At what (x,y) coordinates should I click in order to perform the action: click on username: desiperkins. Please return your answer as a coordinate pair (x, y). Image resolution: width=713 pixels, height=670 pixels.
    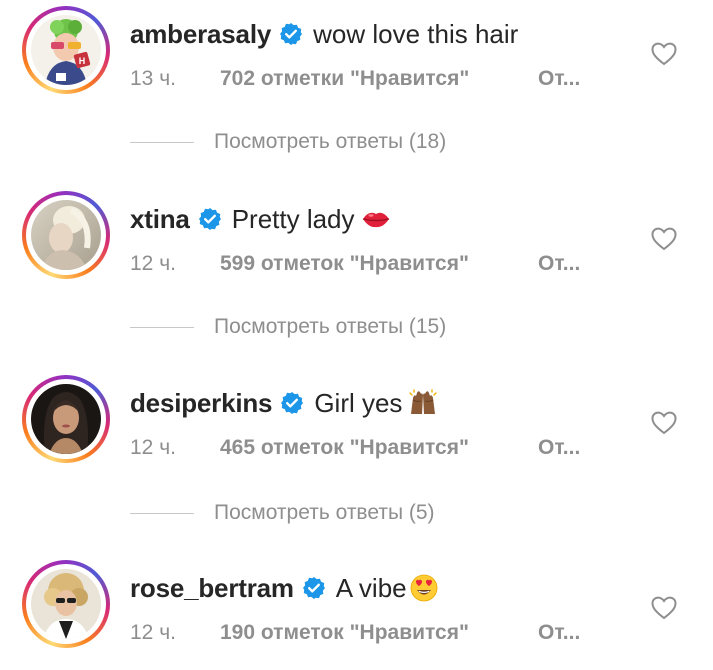
    Looking at the image, I should click on (201, 403).